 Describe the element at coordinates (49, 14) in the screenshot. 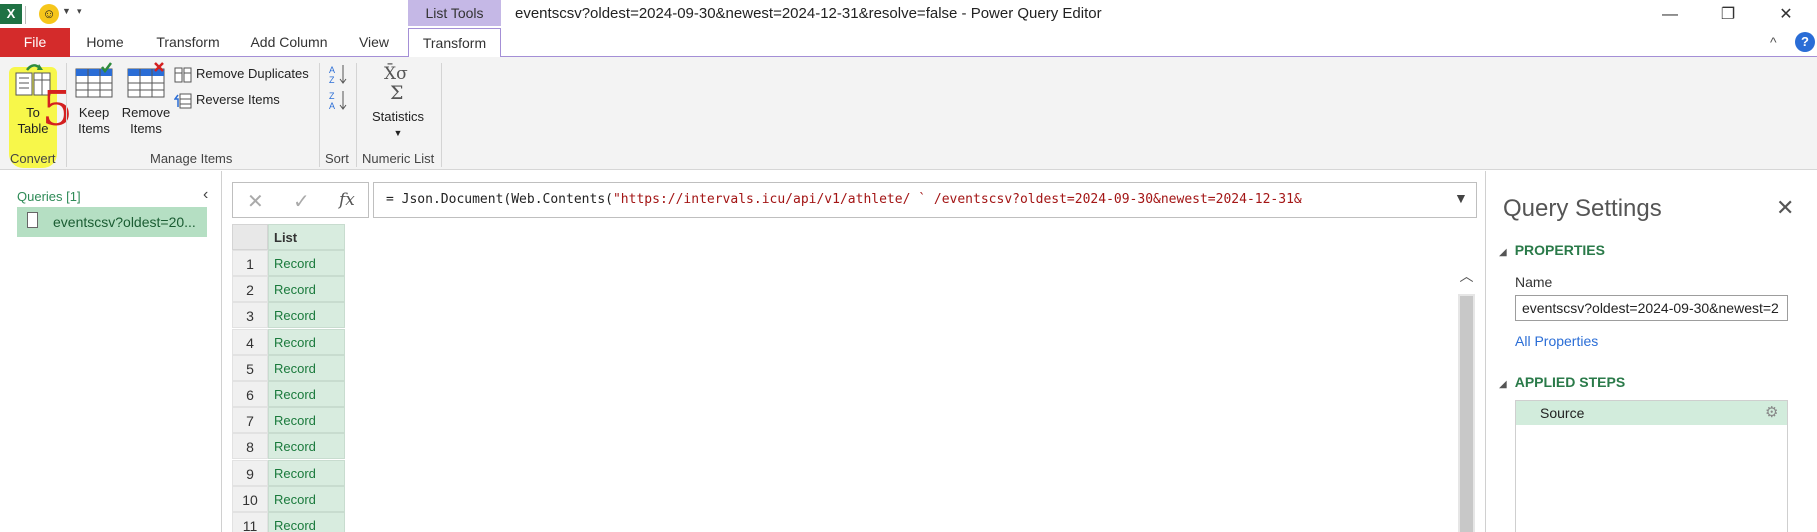

I see `feedback-smiley-icon: ☺` at that location.